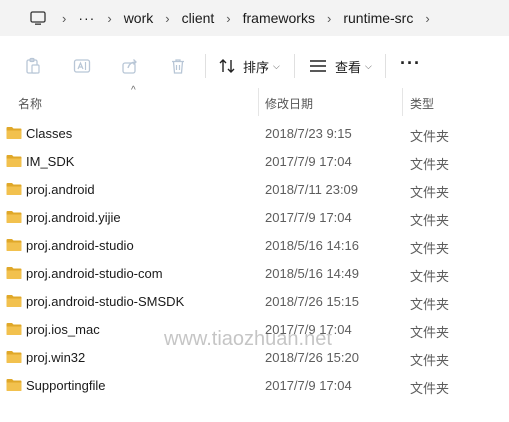  I want to click on file-name: proj.win32, so click(56, 357).